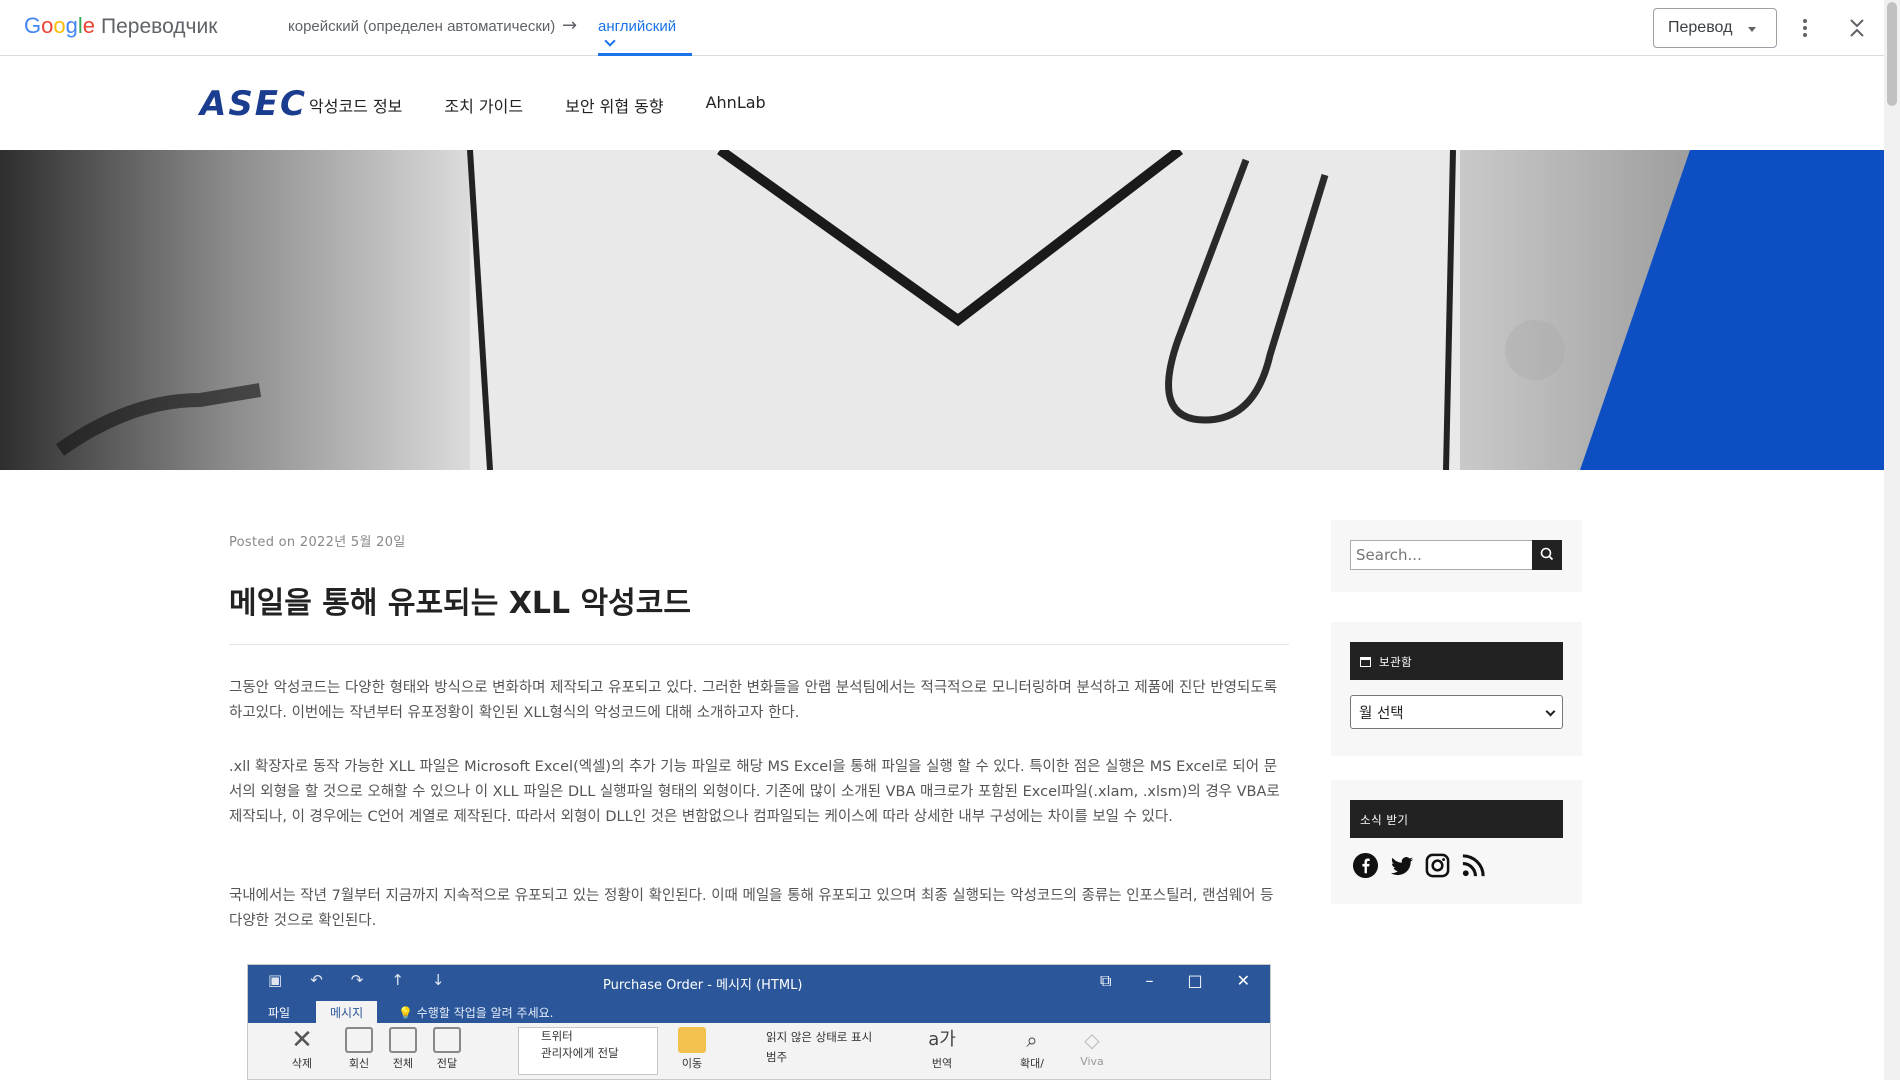 Image resolution: width=1900 pixels, height=1080 pixels. Describe the element at coordinates (1092, 1048) in the screenshot. I see `ribbon-viva: ◇ Viva` at that location.